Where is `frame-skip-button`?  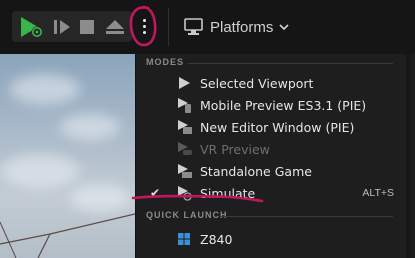
frame-skip-button is located at coordinates (62, 27).